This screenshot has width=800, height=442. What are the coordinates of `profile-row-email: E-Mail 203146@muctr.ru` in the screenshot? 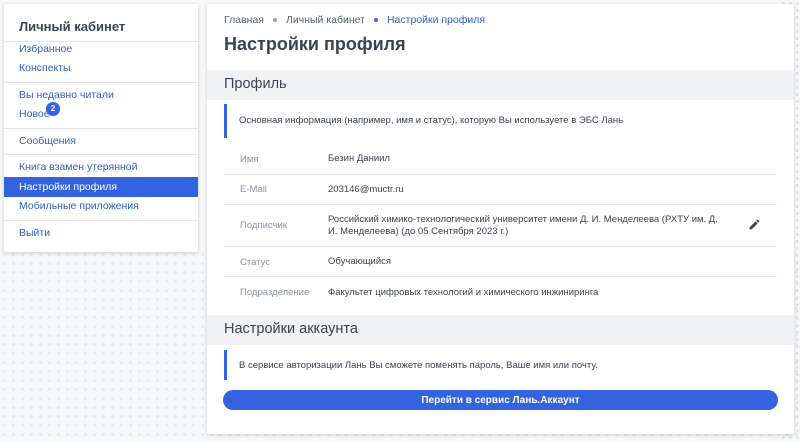 It's located at (500, 190).